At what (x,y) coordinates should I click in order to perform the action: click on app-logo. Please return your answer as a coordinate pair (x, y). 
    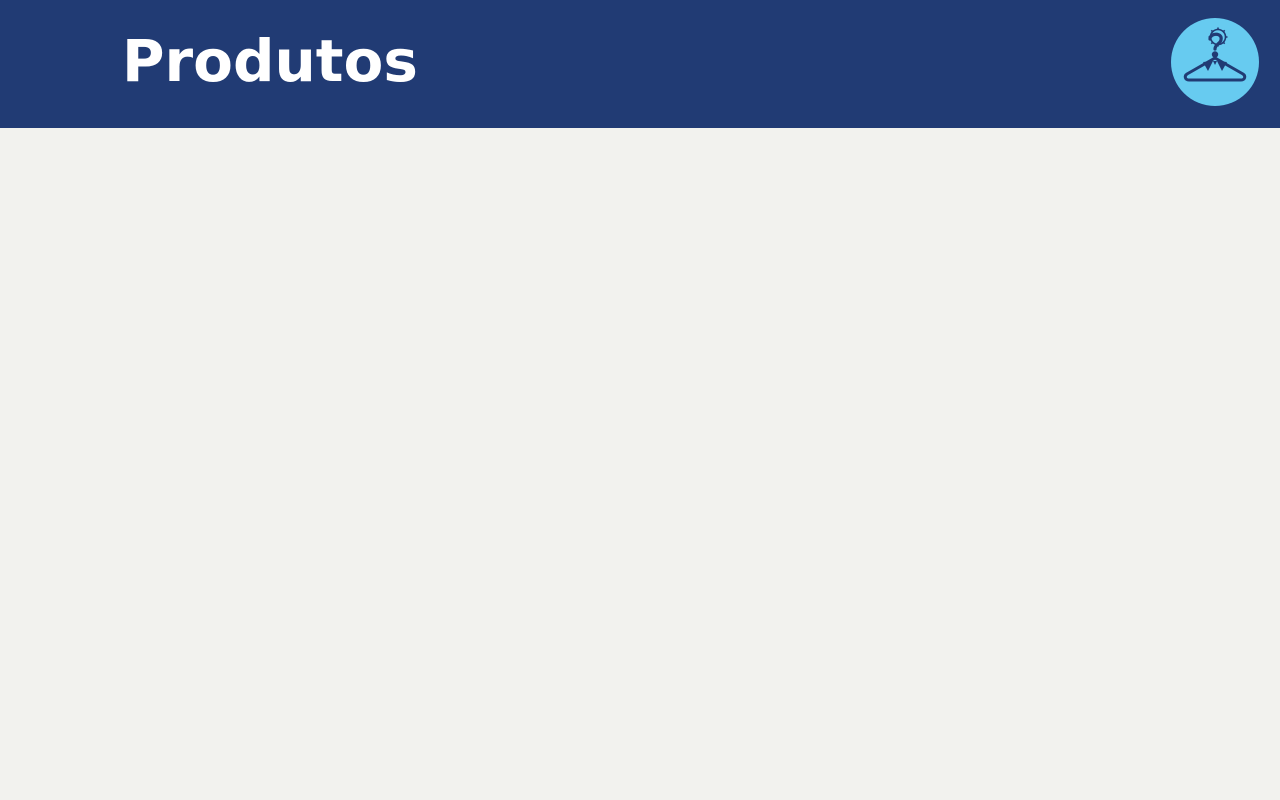
    Looking at the image, I should click on (1215, 62).